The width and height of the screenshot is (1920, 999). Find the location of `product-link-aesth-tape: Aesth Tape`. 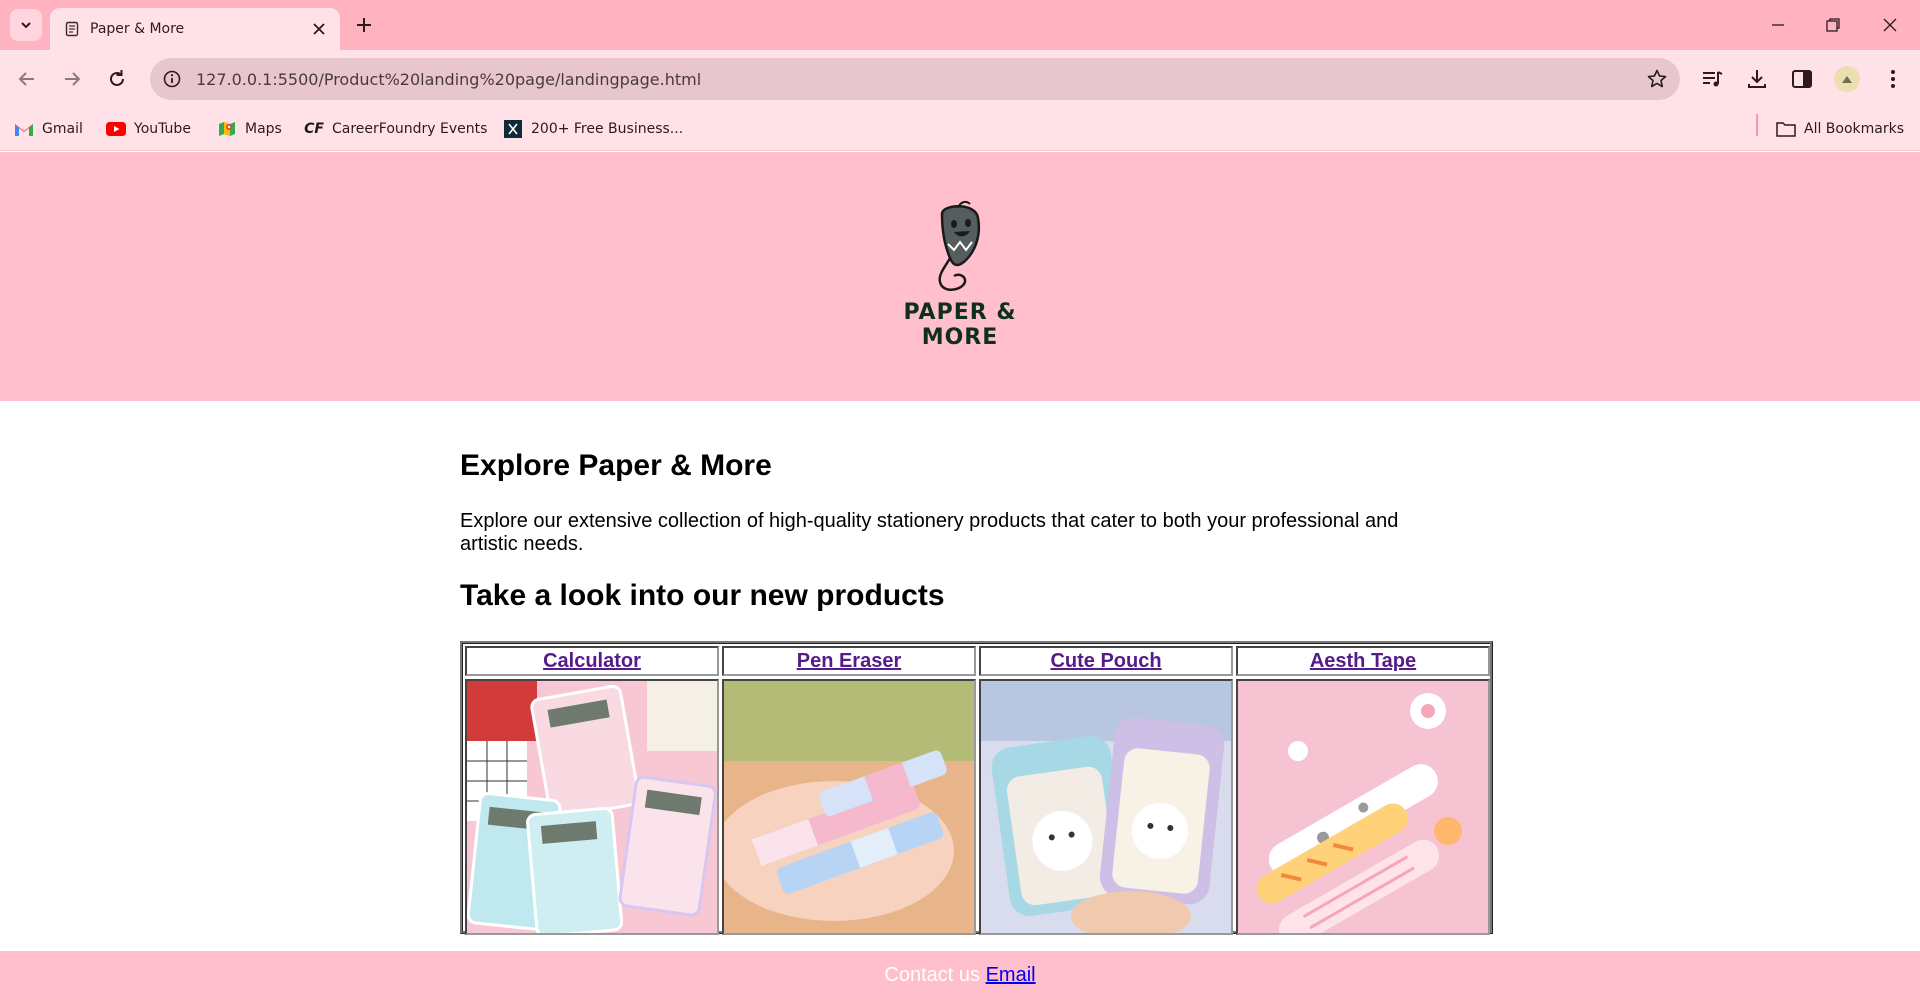

product-link-aesth-tape: Aesth Tape is located at coordinates (1363, 661).